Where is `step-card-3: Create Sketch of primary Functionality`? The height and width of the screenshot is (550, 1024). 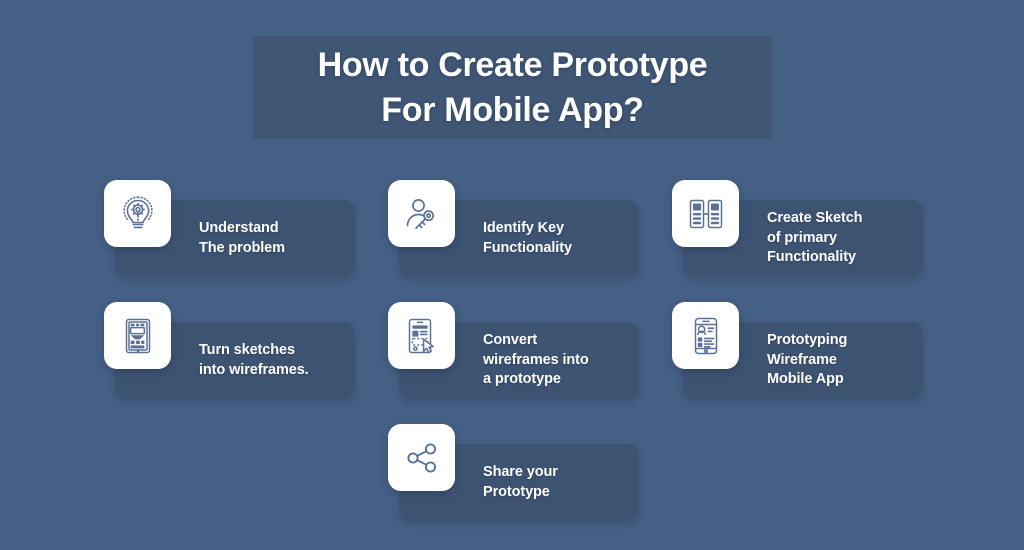
step-card-3: Create Sketch of primary Functionality is located at coordinates (797, 228).